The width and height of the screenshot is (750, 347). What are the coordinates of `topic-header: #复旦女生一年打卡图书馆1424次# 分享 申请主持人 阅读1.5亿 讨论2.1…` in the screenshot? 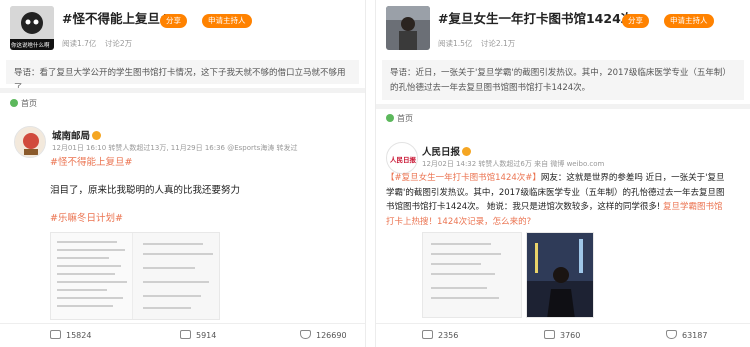 It's located at (563, 29).